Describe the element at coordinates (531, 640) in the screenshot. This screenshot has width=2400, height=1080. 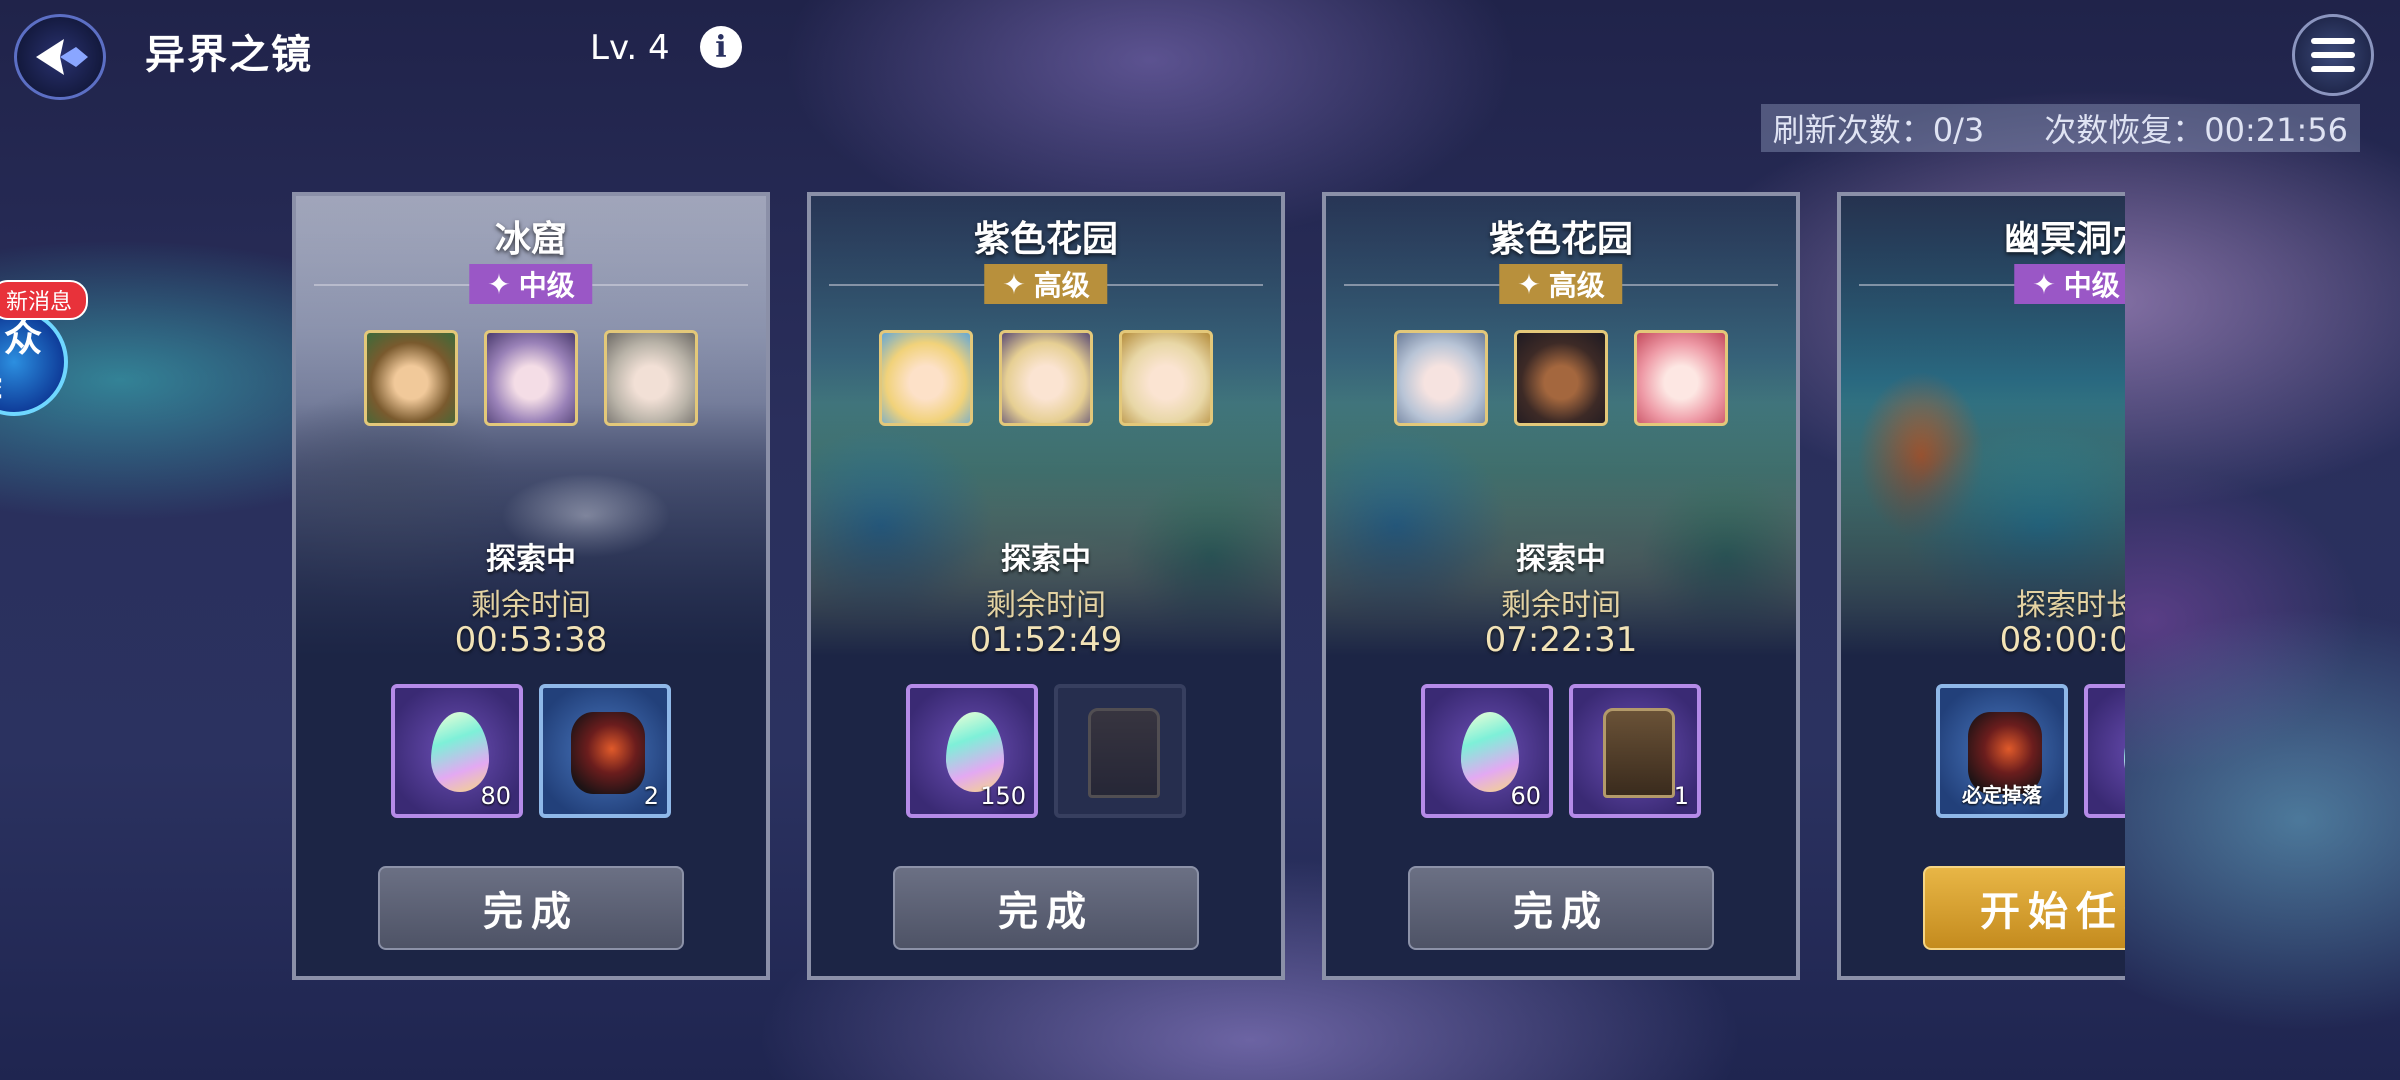
I see `time-value: 00:53:38` at that location.